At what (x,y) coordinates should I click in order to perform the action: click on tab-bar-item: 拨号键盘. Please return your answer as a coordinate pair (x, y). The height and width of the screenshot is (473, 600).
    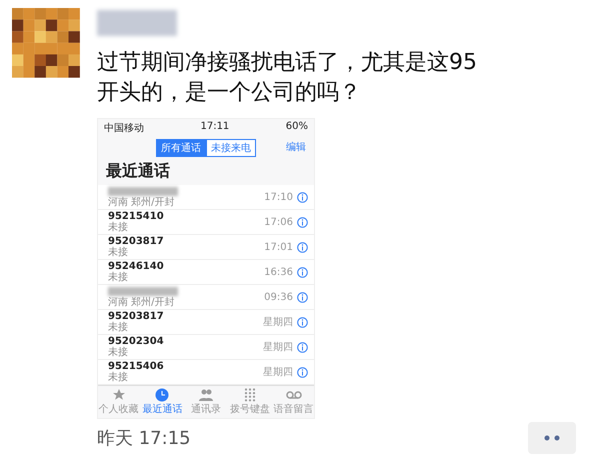
    Looking at the image, I should click on (249, 402).